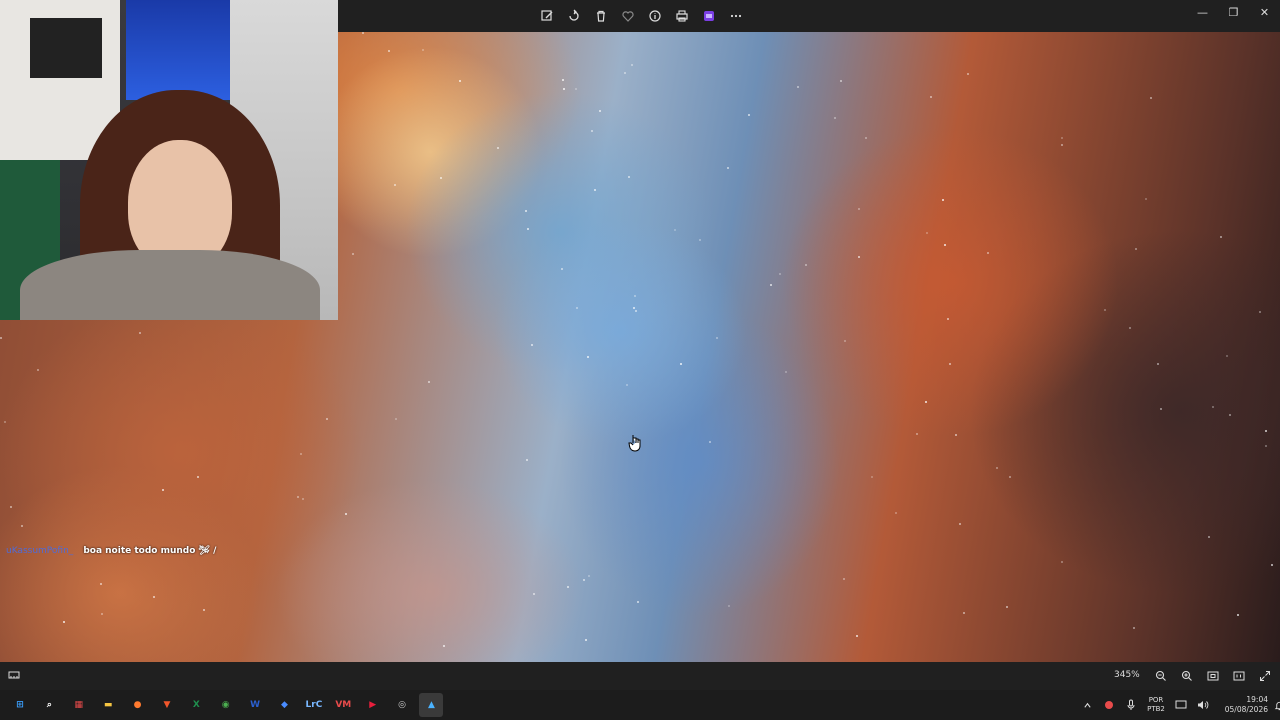  What do you see at coordinates (169, 160) in the screenshot?
I see `webcam-overlay` at bounding box center [169, 160].